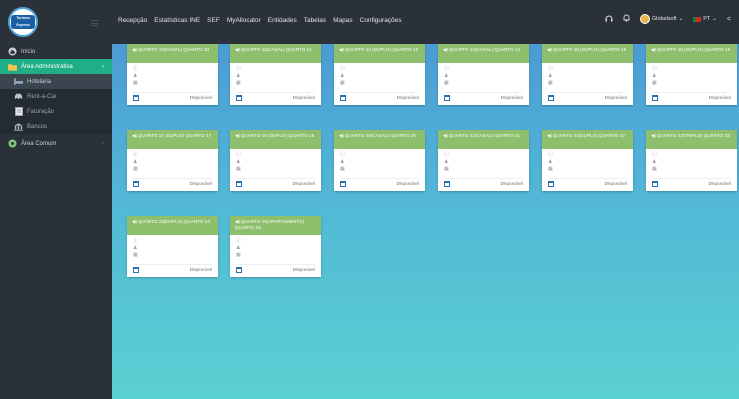  I want to click on menu-item-tabelas: Tabelas, so click(315, 20).